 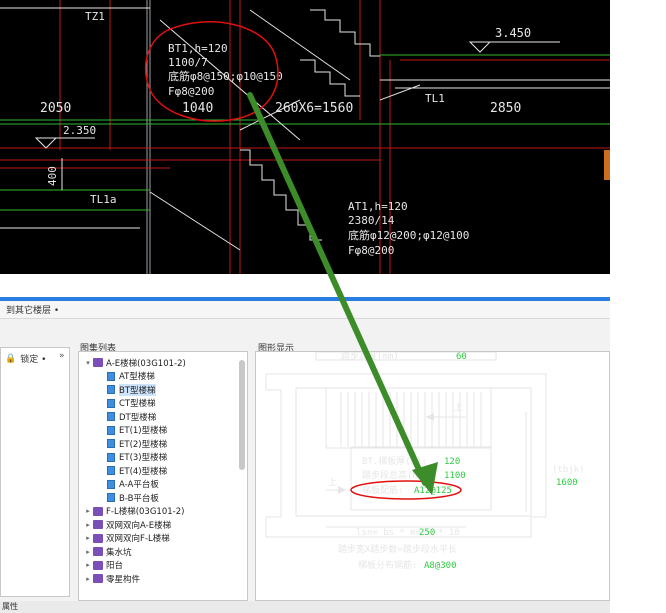 What do you see at coordinates (35, 472) in the screenshot?
I see `left-pane: 🔒 锁定 • »` at bounding box center [35, 472].